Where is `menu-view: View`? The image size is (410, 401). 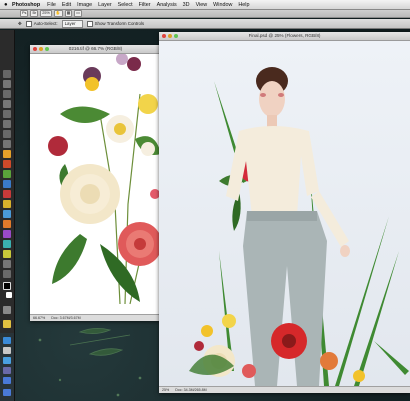
menu-view: View is located at coordinates (202, 5).